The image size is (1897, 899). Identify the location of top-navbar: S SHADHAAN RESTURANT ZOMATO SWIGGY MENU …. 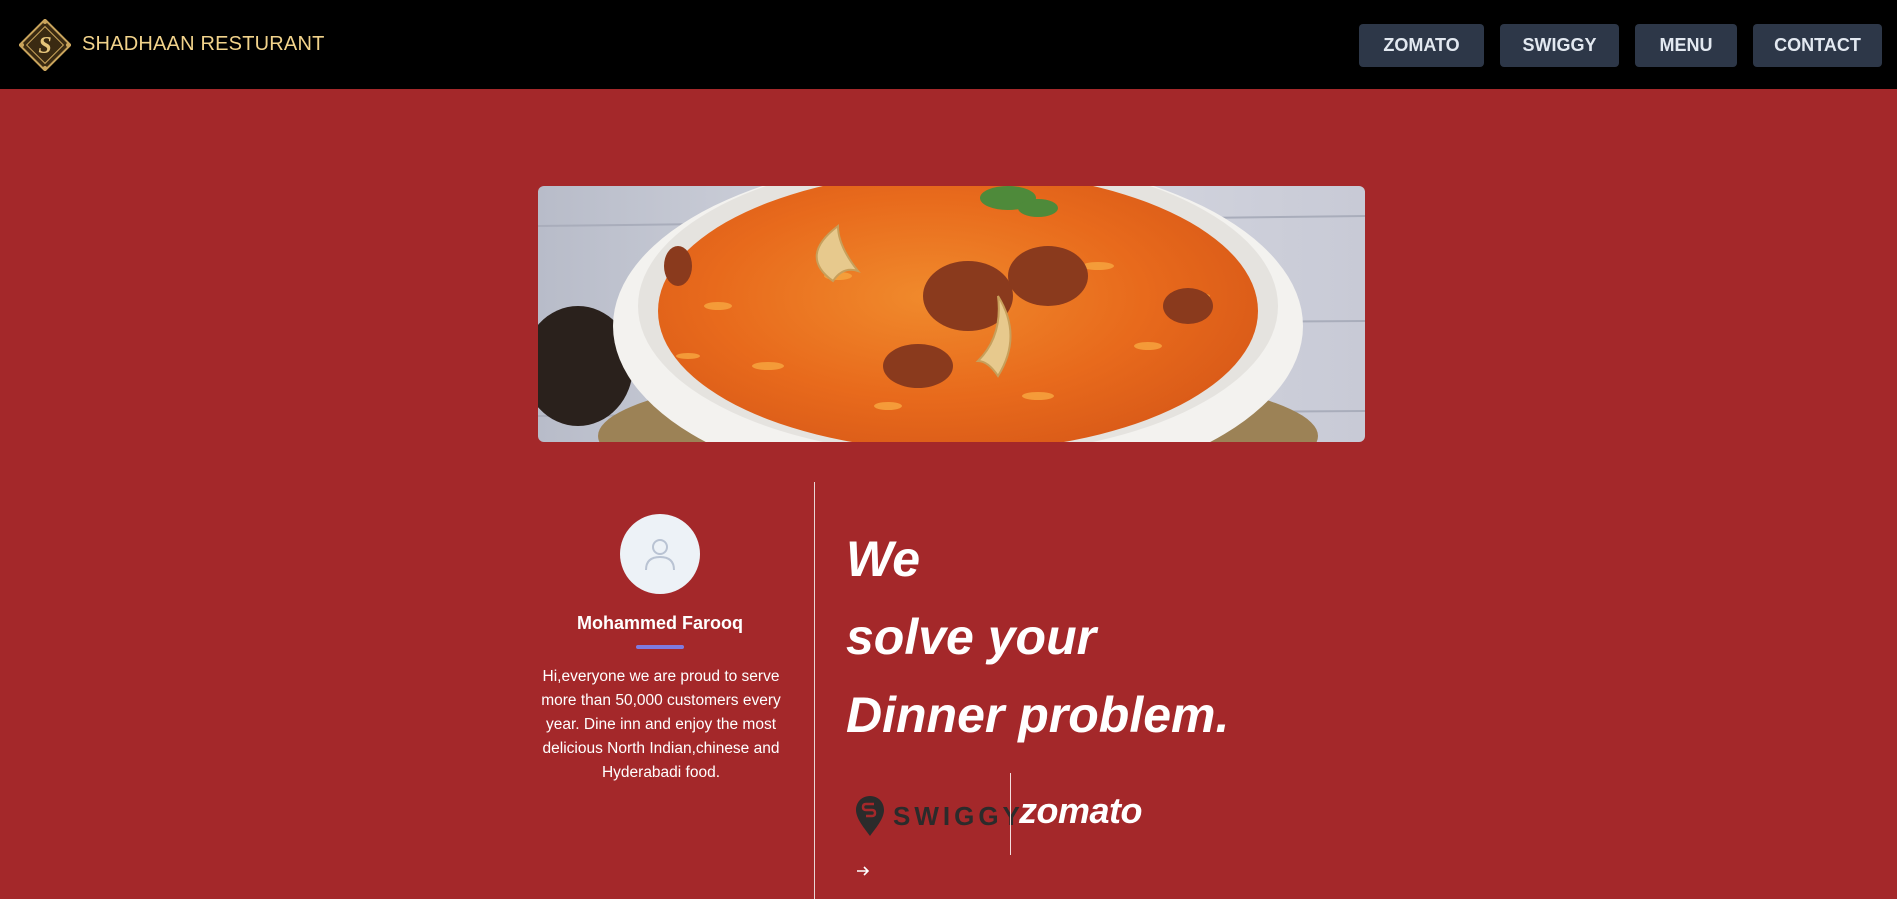
(948, 44).